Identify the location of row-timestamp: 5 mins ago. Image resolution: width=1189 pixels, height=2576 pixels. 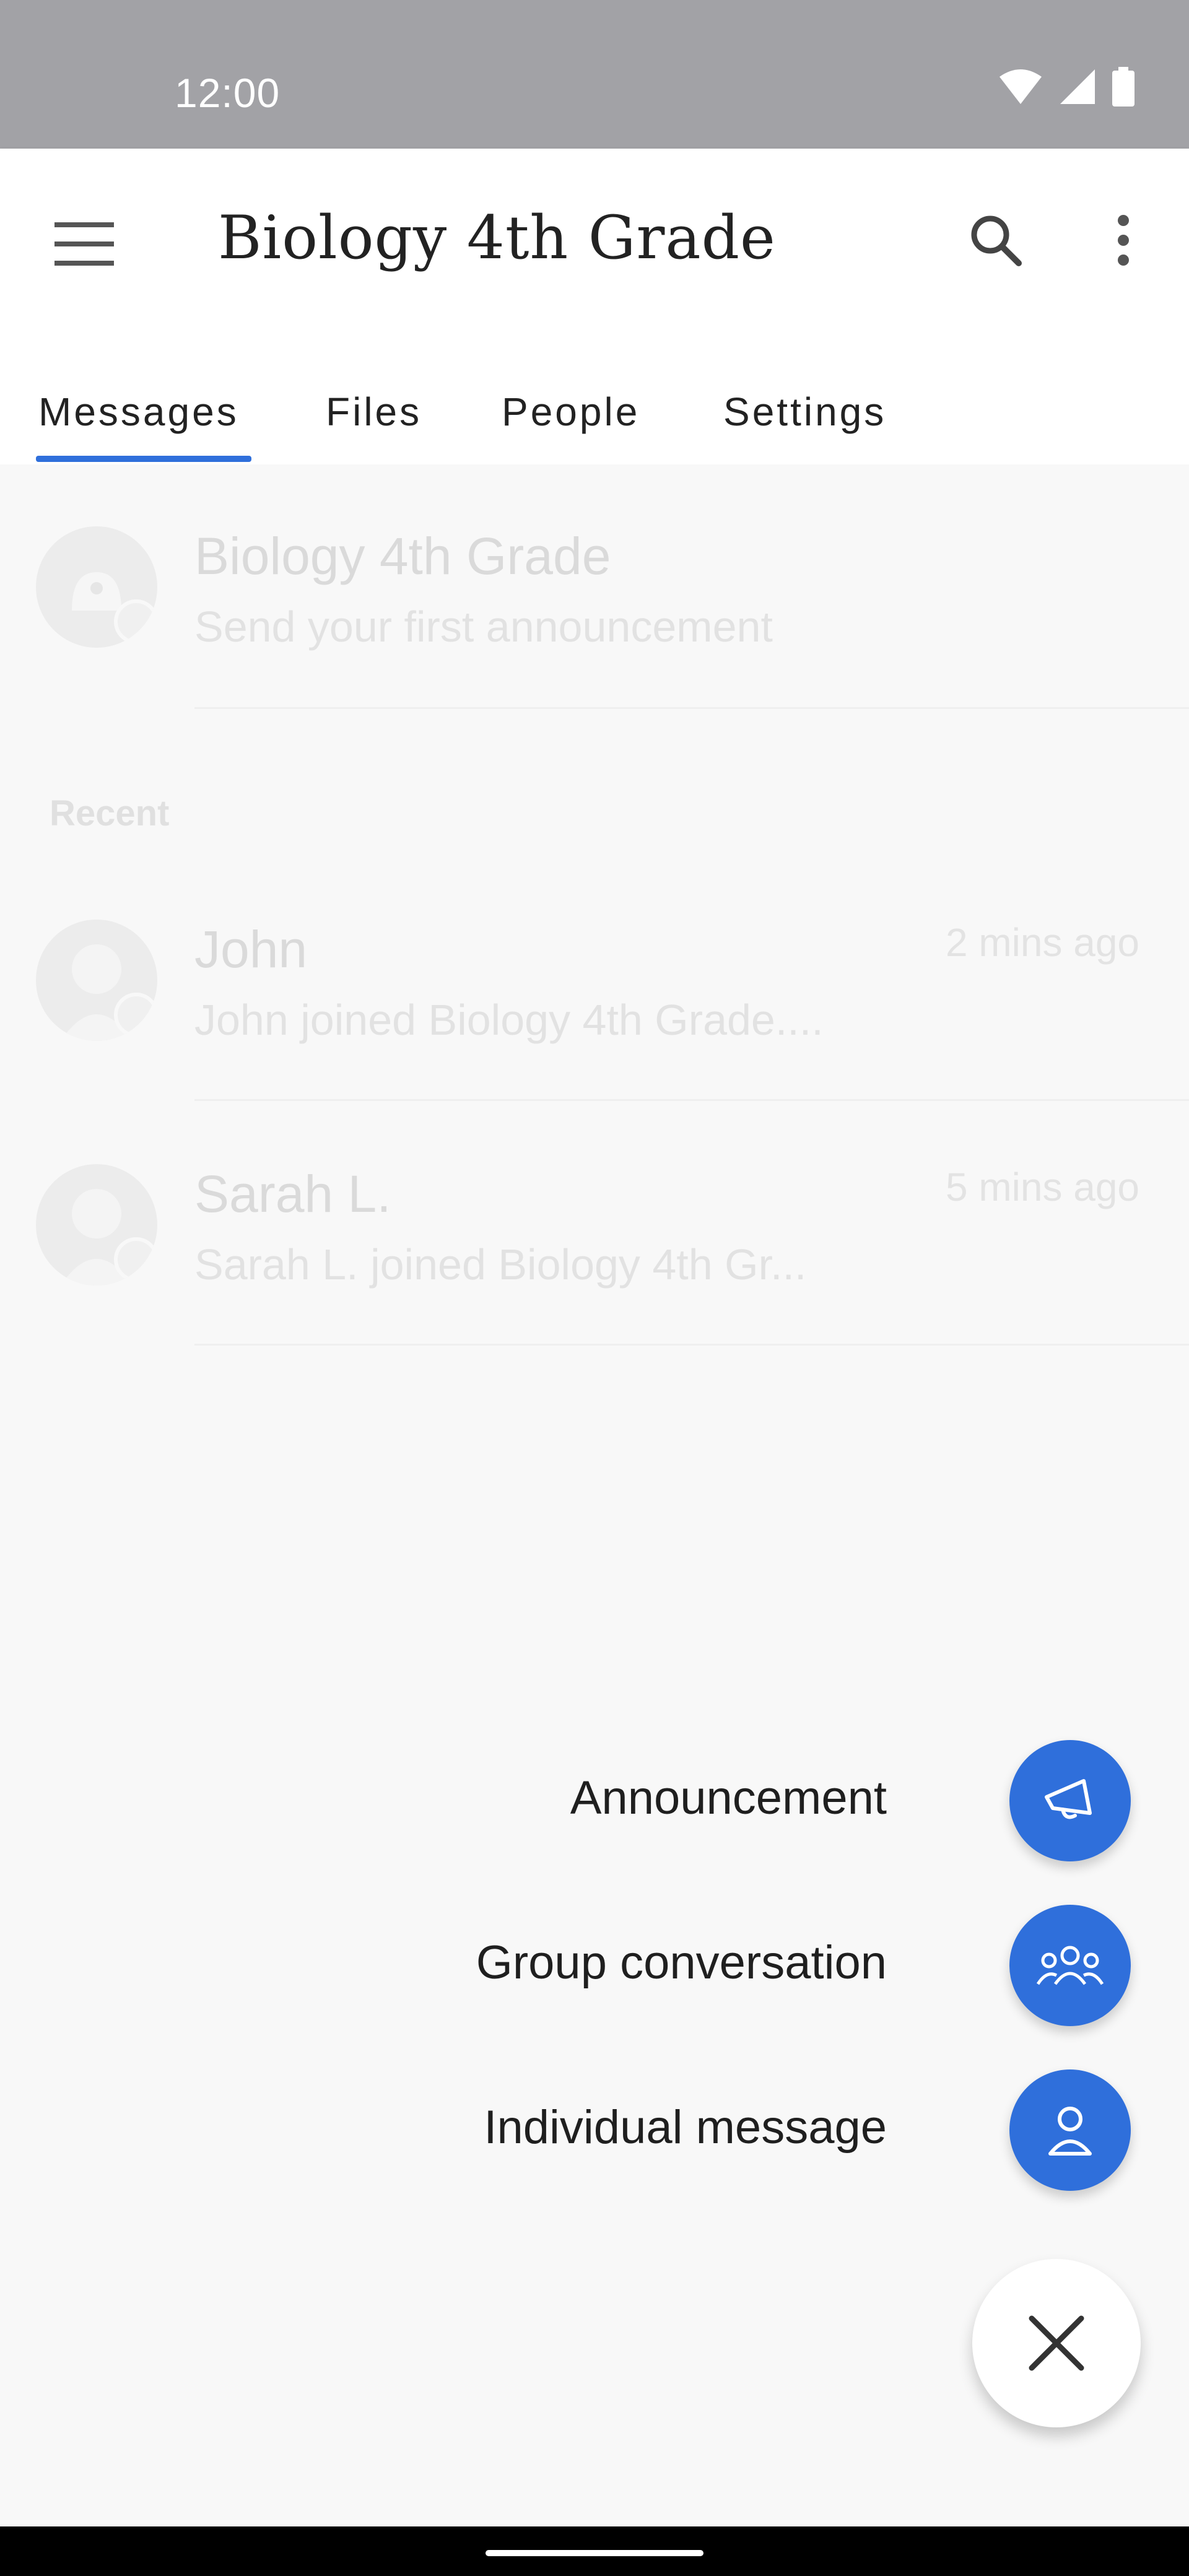
(1042, 1187).